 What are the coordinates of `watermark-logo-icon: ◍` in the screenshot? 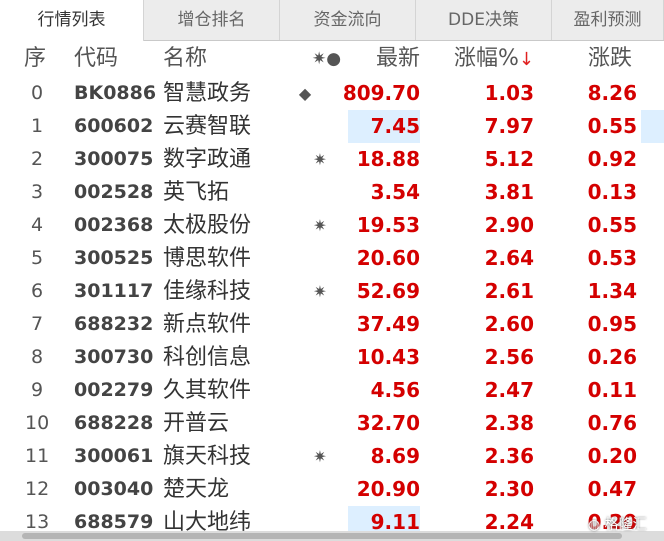 It's located at (594, 525).